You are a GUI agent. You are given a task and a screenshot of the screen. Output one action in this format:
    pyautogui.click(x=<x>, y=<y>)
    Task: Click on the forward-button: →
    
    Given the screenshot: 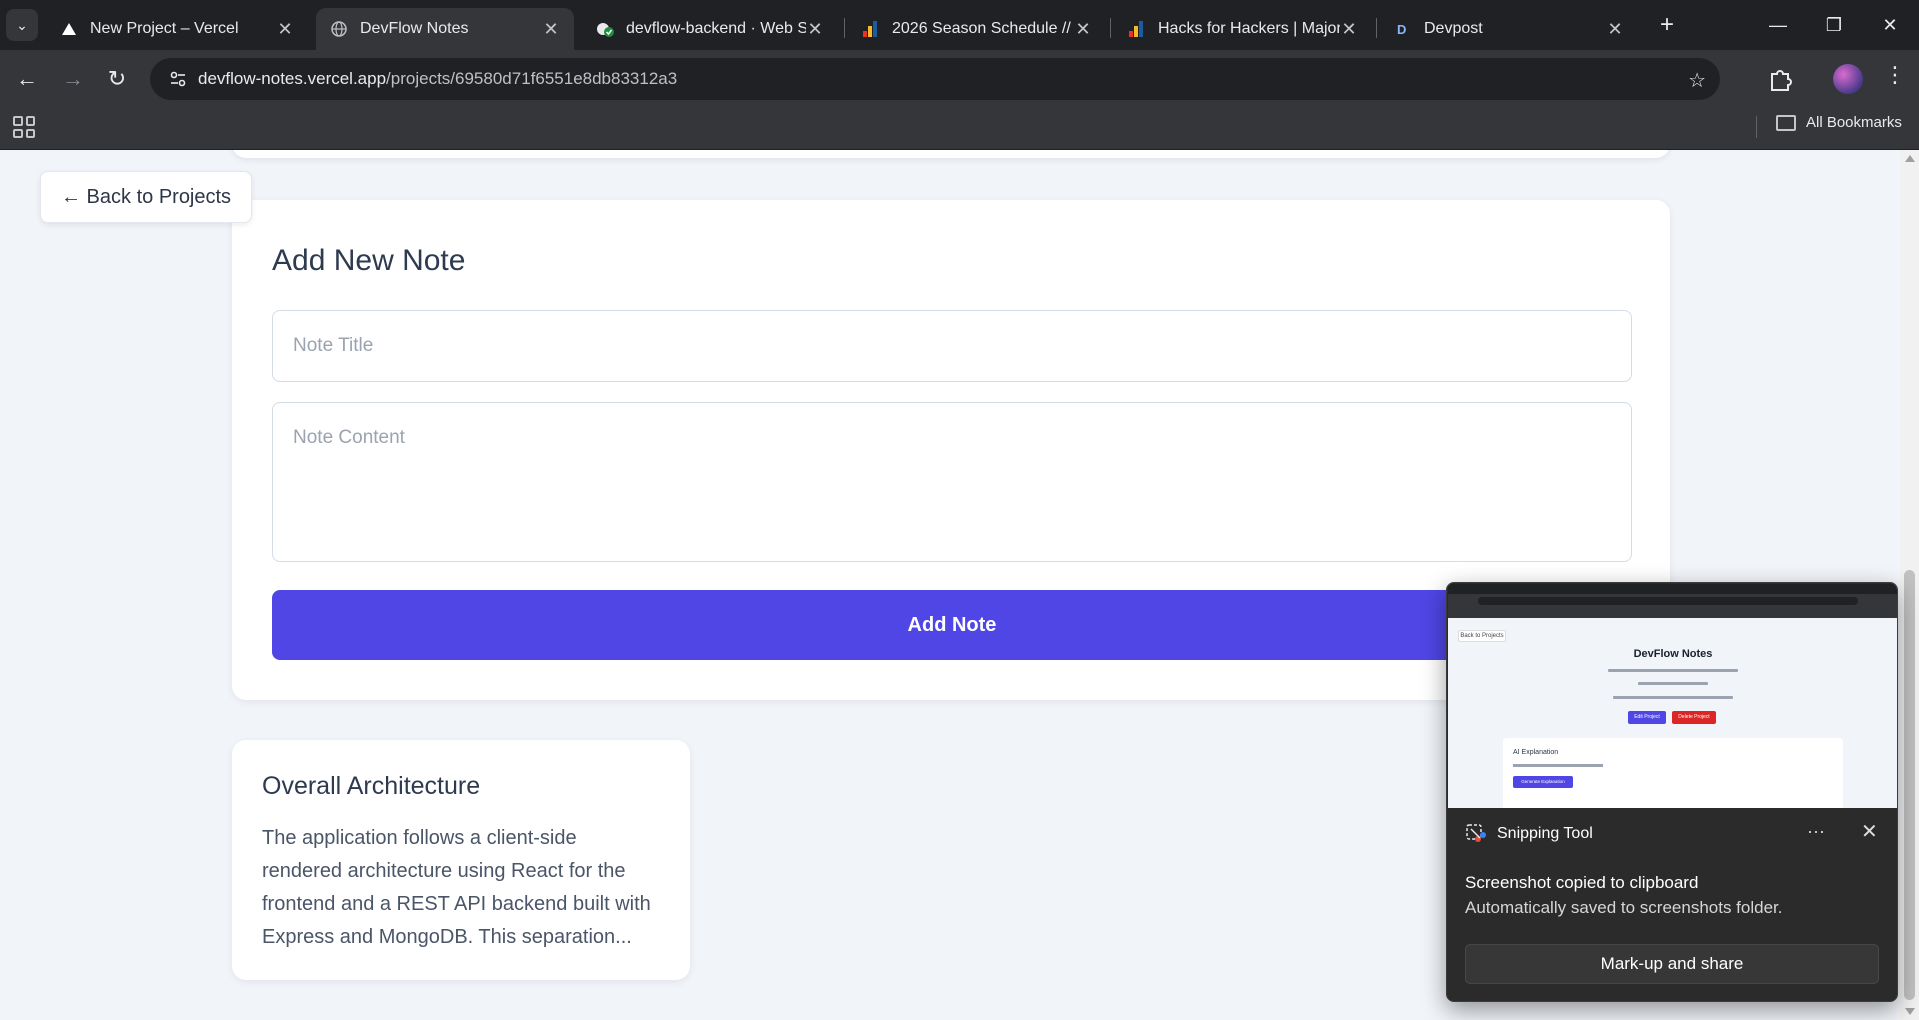 What is the action you would take?
    pyautogui.click(x=73, y=79)
    